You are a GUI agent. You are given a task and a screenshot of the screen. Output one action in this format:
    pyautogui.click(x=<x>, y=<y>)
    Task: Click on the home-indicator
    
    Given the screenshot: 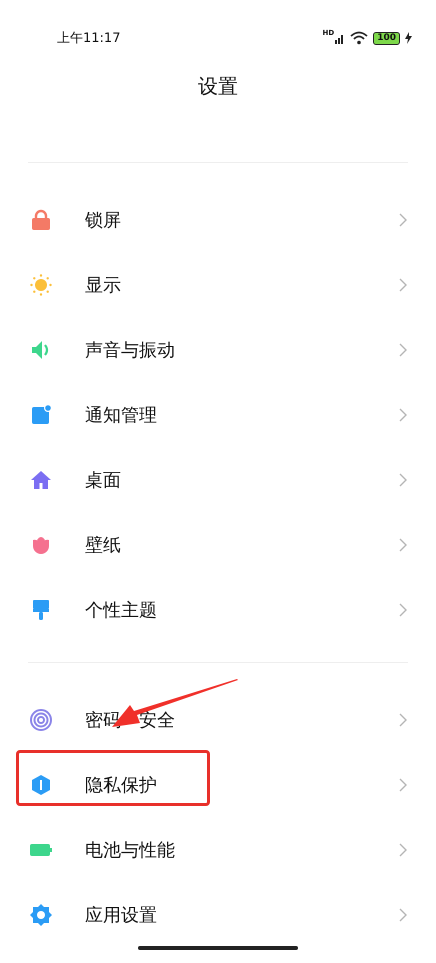 What is the action you would take?
    pyautogui.click(x=218, y=948)
    